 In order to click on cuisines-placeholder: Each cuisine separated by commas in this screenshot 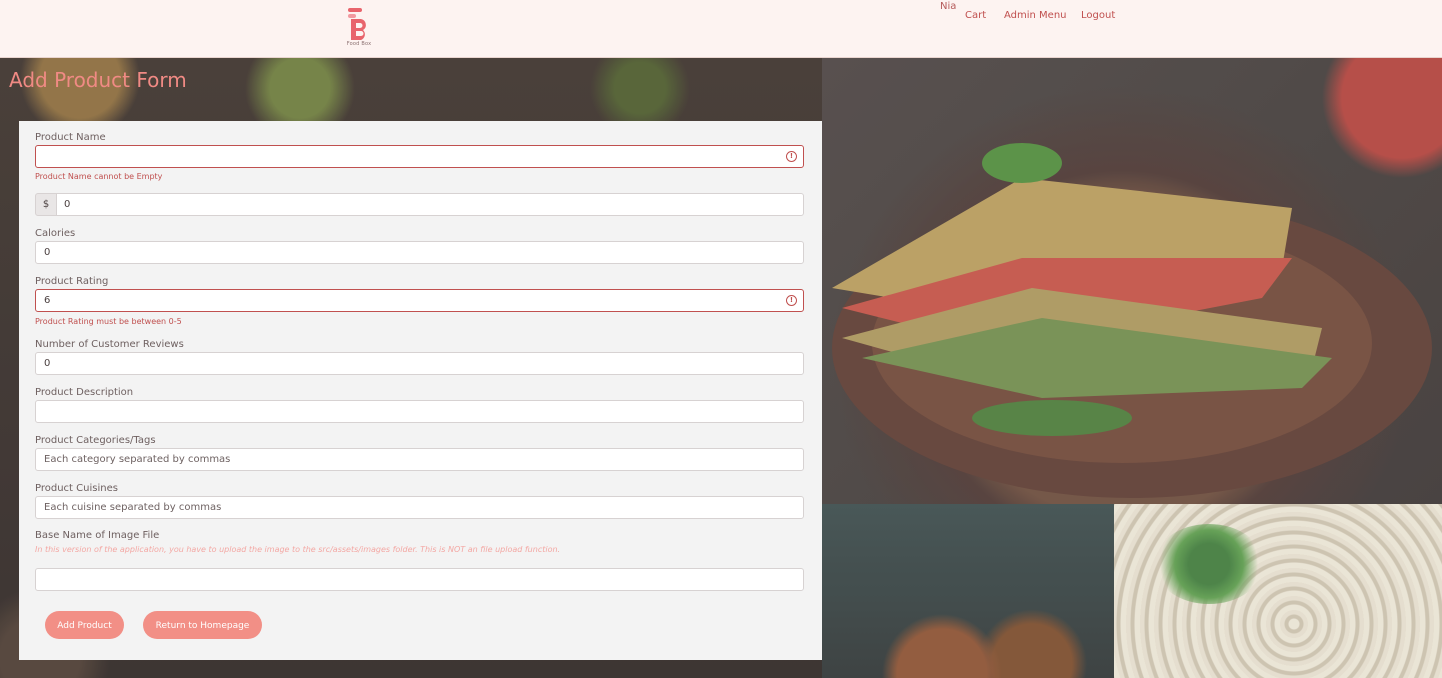, I will do `click(133, 507)`.